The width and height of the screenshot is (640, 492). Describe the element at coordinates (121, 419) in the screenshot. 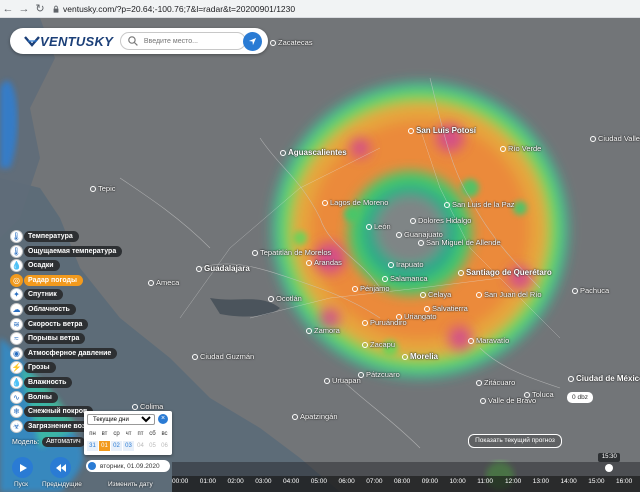

I see `day-range-select: Текущие дни` at that location.